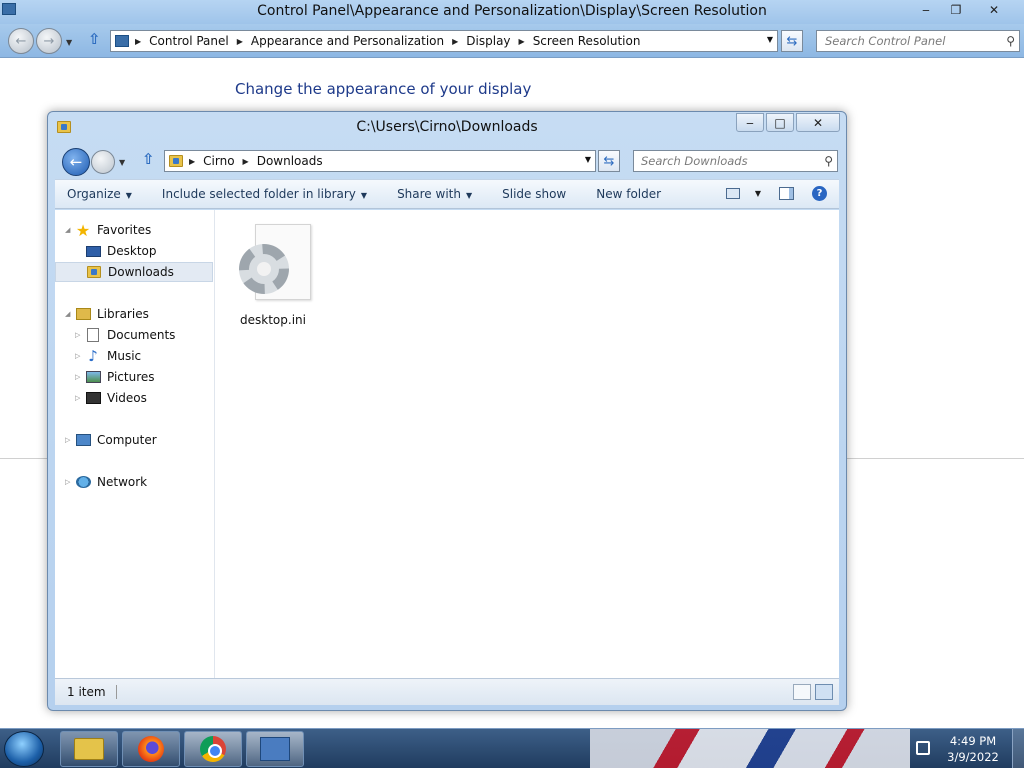 The height and width of the screenshot is (768, 1024). Describe the element at coordinates (141, 335) in the screenshot. I see `nav-label: Documents` at that location.